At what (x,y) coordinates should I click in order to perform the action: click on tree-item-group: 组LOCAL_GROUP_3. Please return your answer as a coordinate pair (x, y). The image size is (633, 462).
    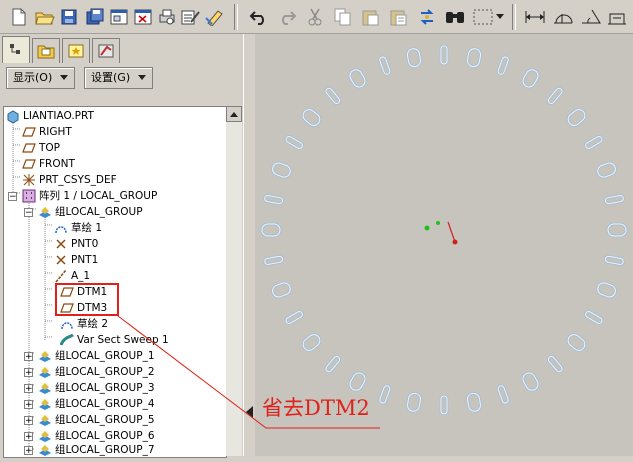
    Looking at the image, I should click on (96, 388).